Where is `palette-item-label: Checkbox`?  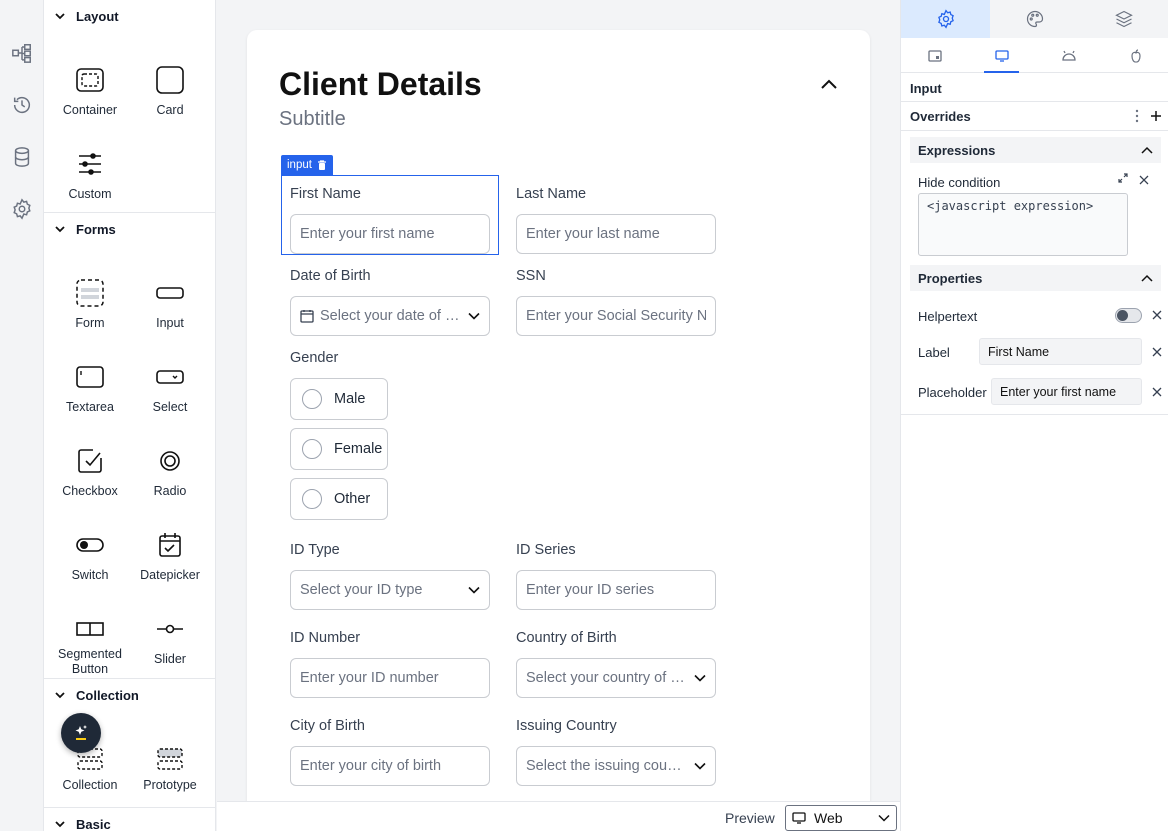 palette-item-label: Checkbox is located at coordinates (90, 491).